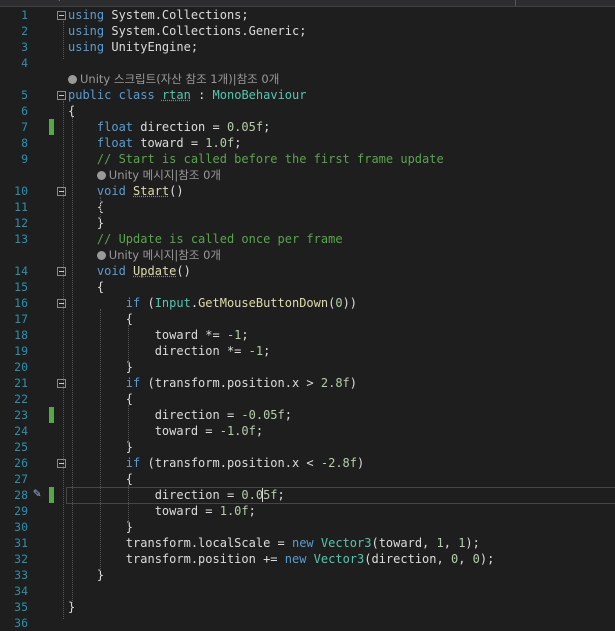  I want to click on code-line: 30 }, so click(307, 527).